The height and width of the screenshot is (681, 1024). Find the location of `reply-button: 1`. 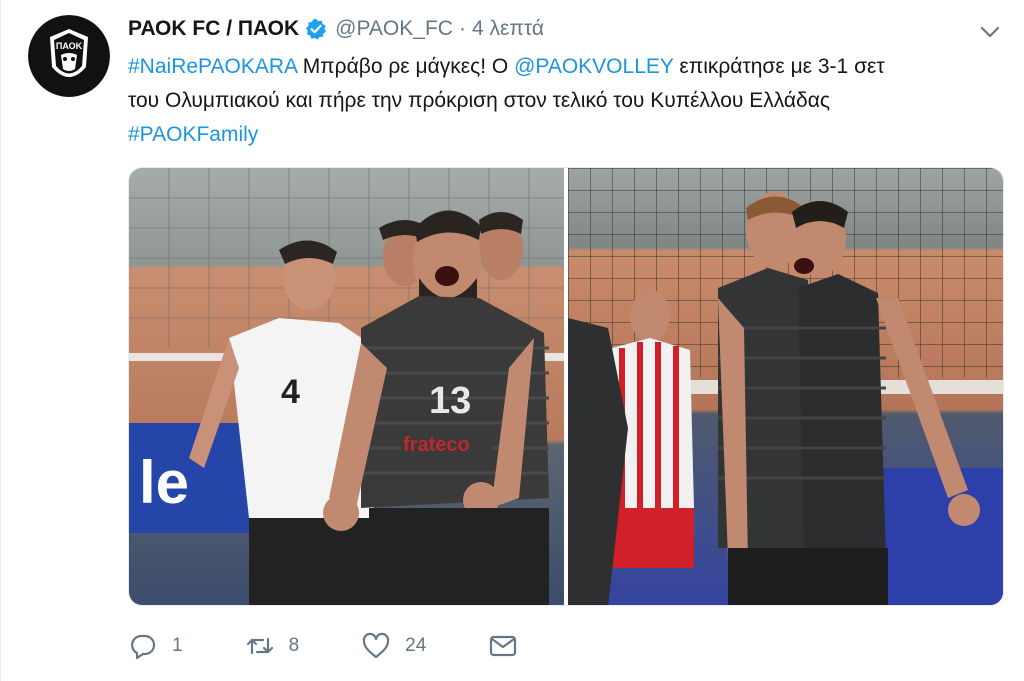

reply-button: 1 is located at coordinates (155, 646).